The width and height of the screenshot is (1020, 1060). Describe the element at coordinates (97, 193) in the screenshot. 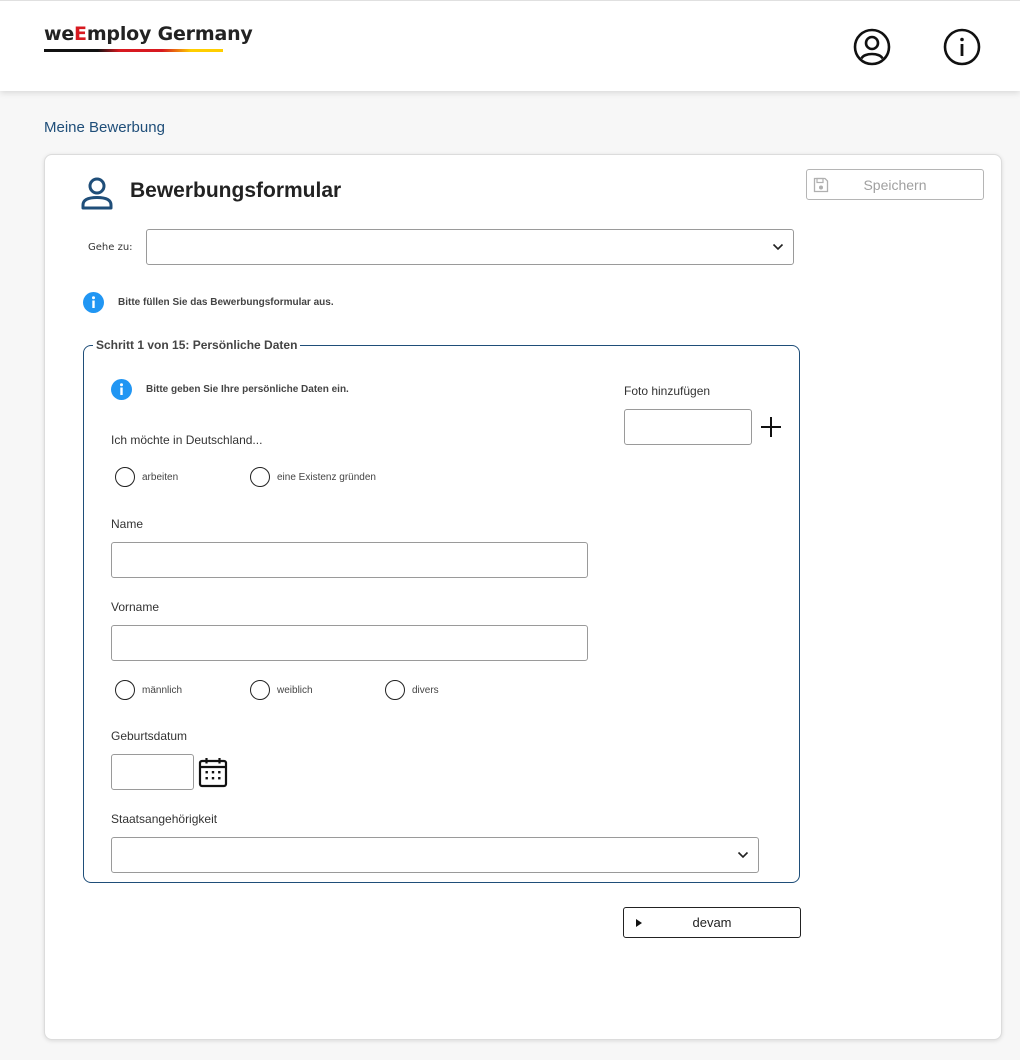

I see `person-icon` at that location.